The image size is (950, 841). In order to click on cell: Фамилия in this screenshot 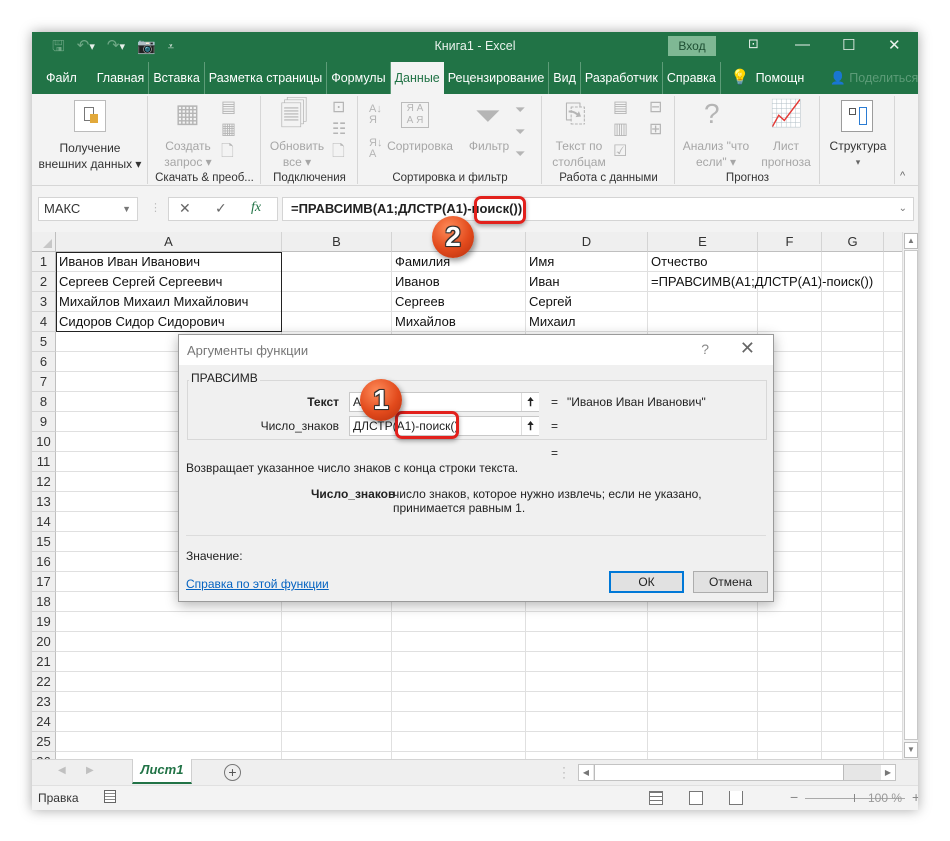, I will do `click(459, 262)`.